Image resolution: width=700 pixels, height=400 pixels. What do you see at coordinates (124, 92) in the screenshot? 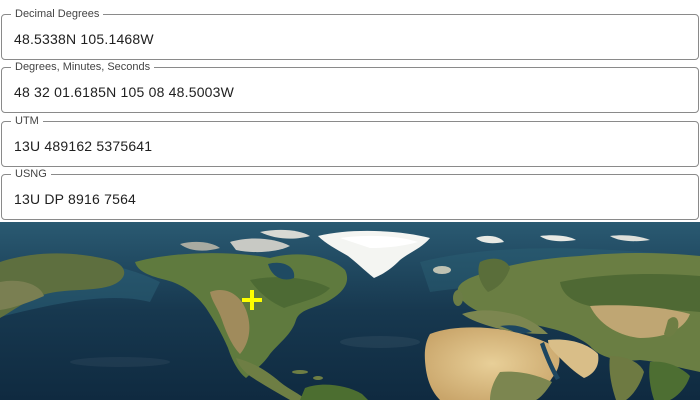
I see `dms-value: 48 32 01.6185N 105 08 48.5003W` at bounding box center [124, 92].